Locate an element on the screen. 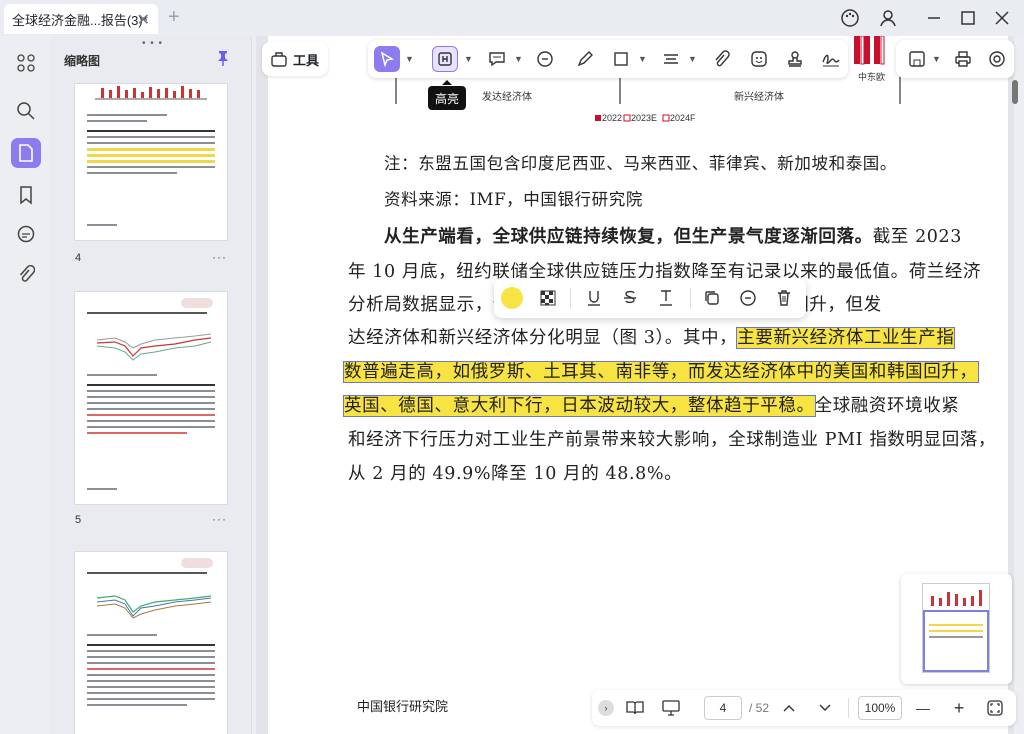  thumbnails-icon is located at coordinates (26, 153).